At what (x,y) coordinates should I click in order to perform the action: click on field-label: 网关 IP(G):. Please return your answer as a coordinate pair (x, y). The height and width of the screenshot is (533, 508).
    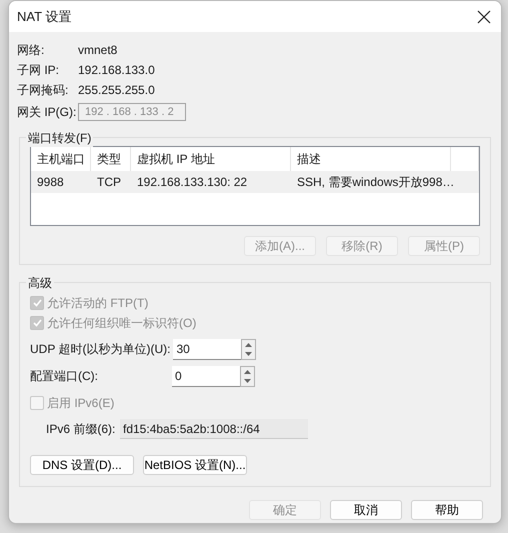
    Looking at the image, I should click on (47, 112).